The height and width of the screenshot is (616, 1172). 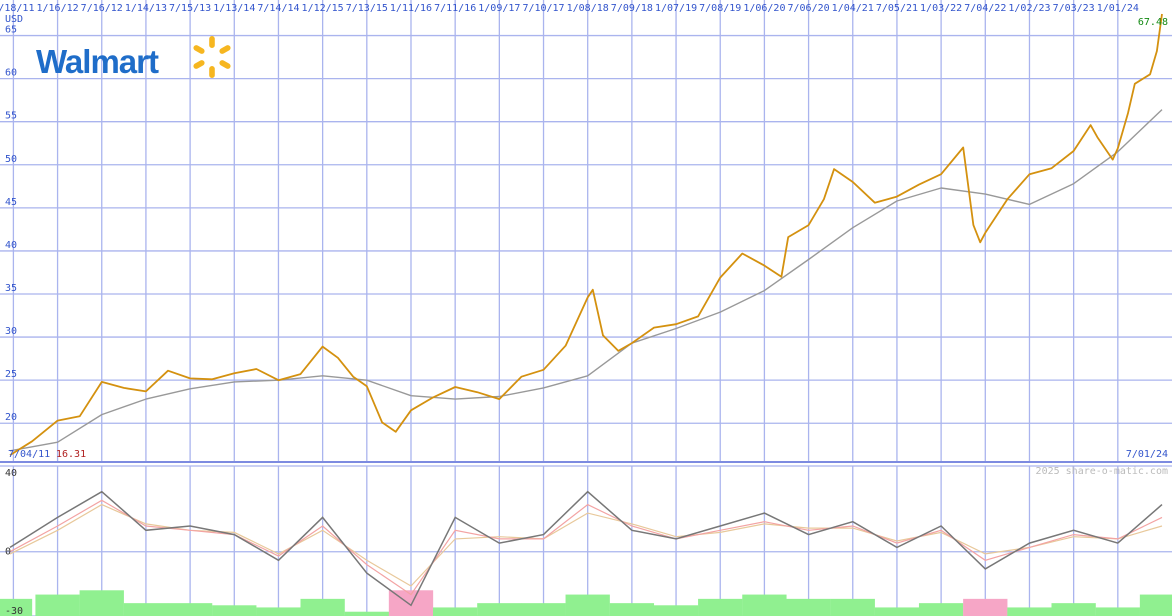 I want to click on x-tick-label: 1/02/23, so click(x=1029, y=8).